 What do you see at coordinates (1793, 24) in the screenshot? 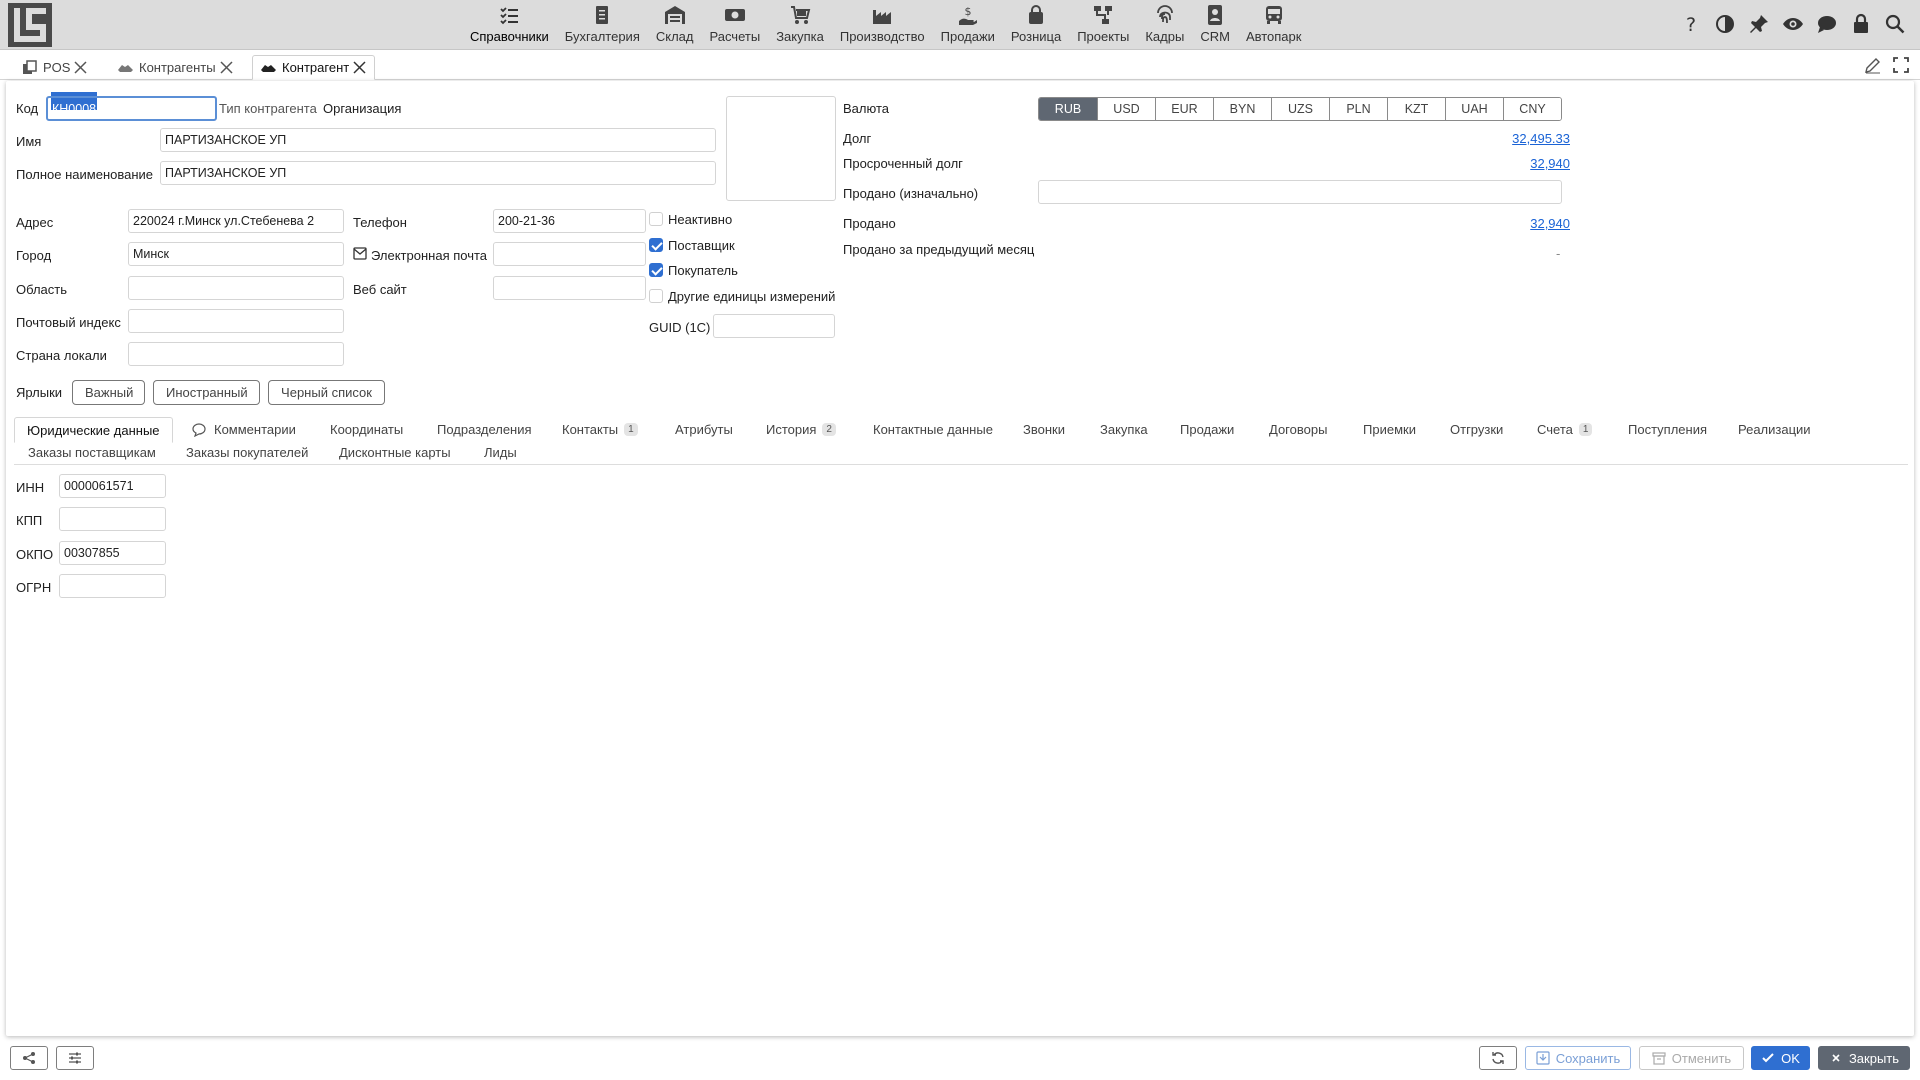
I see `eye-icon` at bounding box center [1793, 24].